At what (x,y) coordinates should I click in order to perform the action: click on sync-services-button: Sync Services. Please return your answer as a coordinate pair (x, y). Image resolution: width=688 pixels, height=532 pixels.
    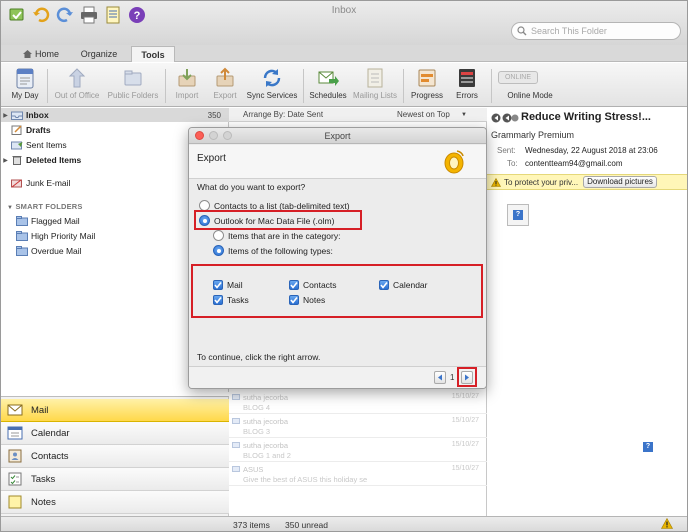
    Looking at the image, I should click on (272, 85).